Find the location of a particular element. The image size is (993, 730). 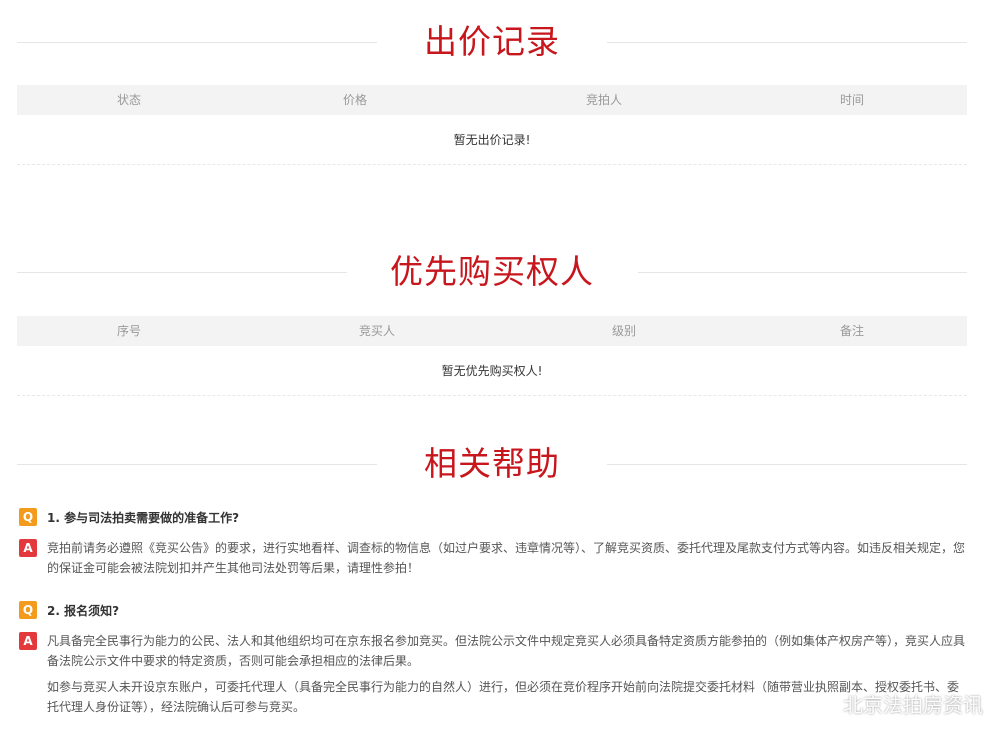

column-header-bidder: 竞拍人 is located at coordinates (604, 100).